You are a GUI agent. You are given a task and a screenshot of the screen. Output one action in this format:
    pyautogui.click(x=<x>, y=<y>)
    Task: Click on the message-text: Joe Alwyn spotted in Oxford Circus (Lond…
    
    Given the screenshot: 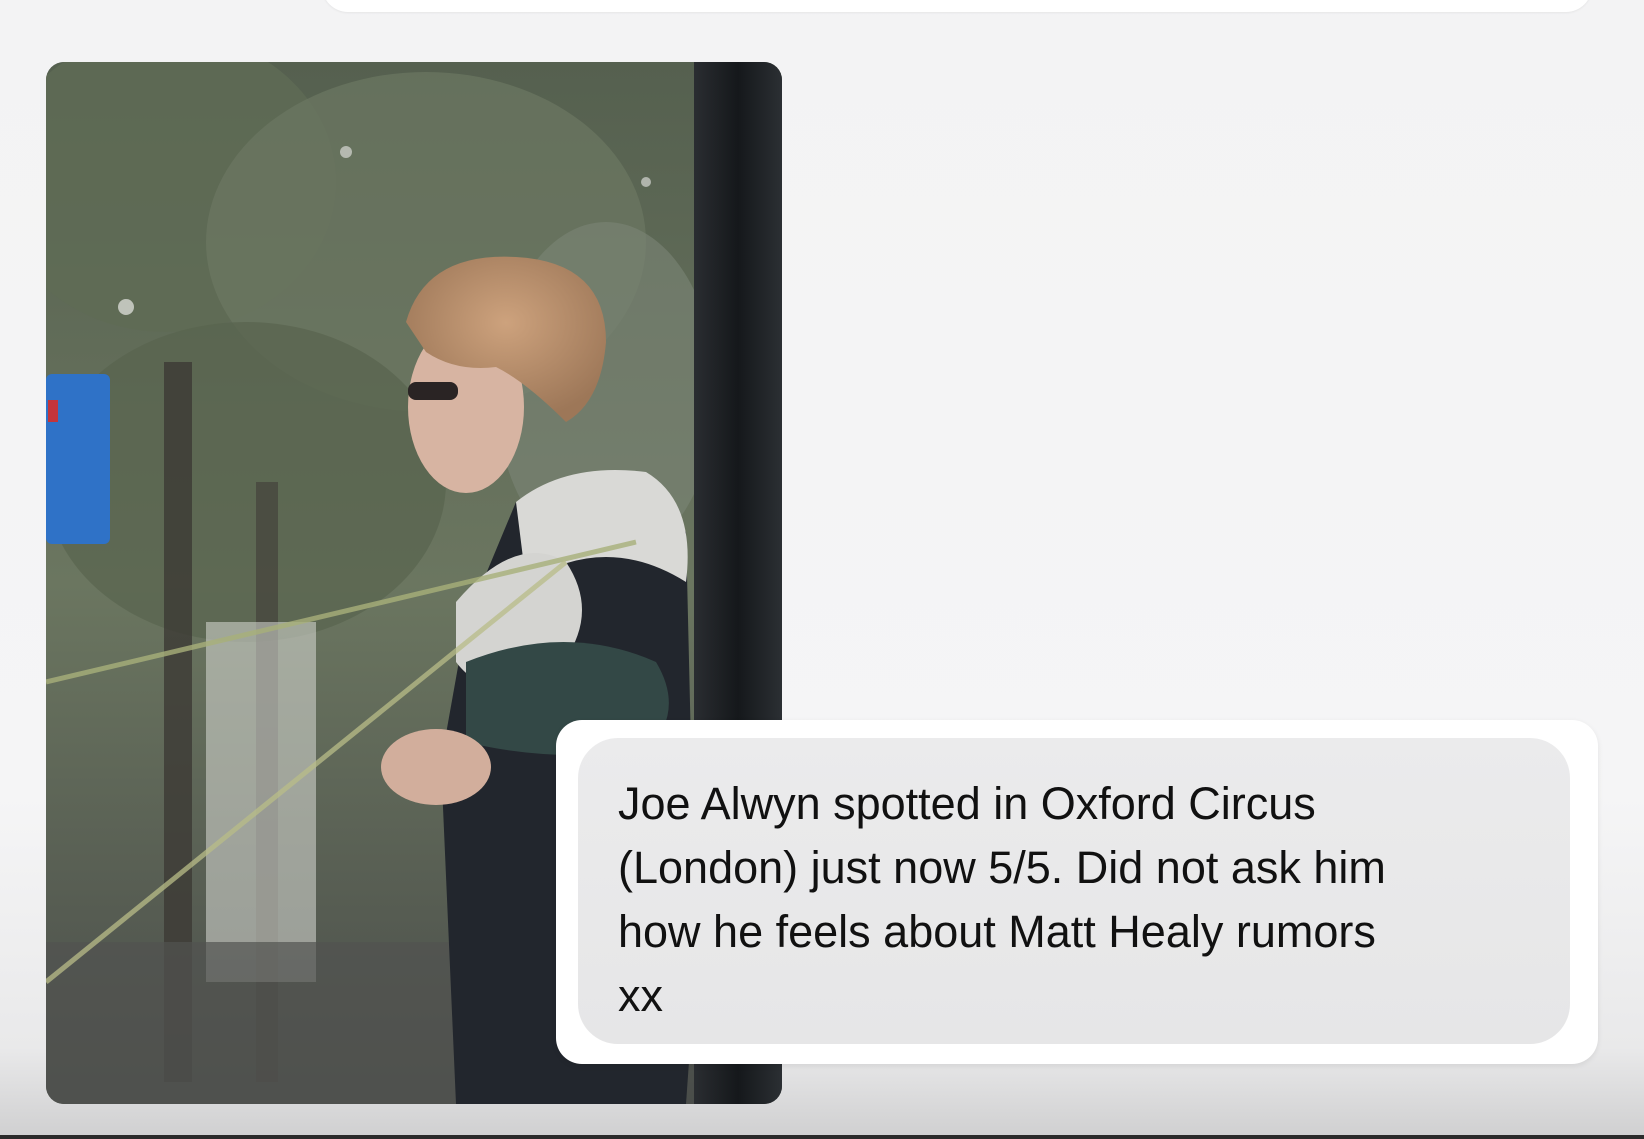 What is the action you would take?
    pyautogui.click(x=1002, y=899)
    